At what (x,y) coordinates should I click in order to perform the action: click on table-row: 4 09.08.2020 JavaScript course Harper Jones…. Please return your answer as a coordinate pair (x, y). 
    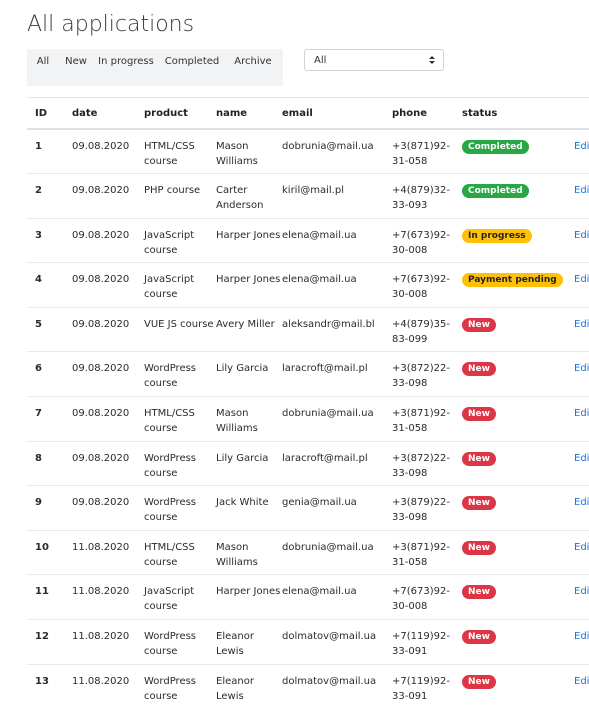
    Looking at the image, I should click on (308, 285).